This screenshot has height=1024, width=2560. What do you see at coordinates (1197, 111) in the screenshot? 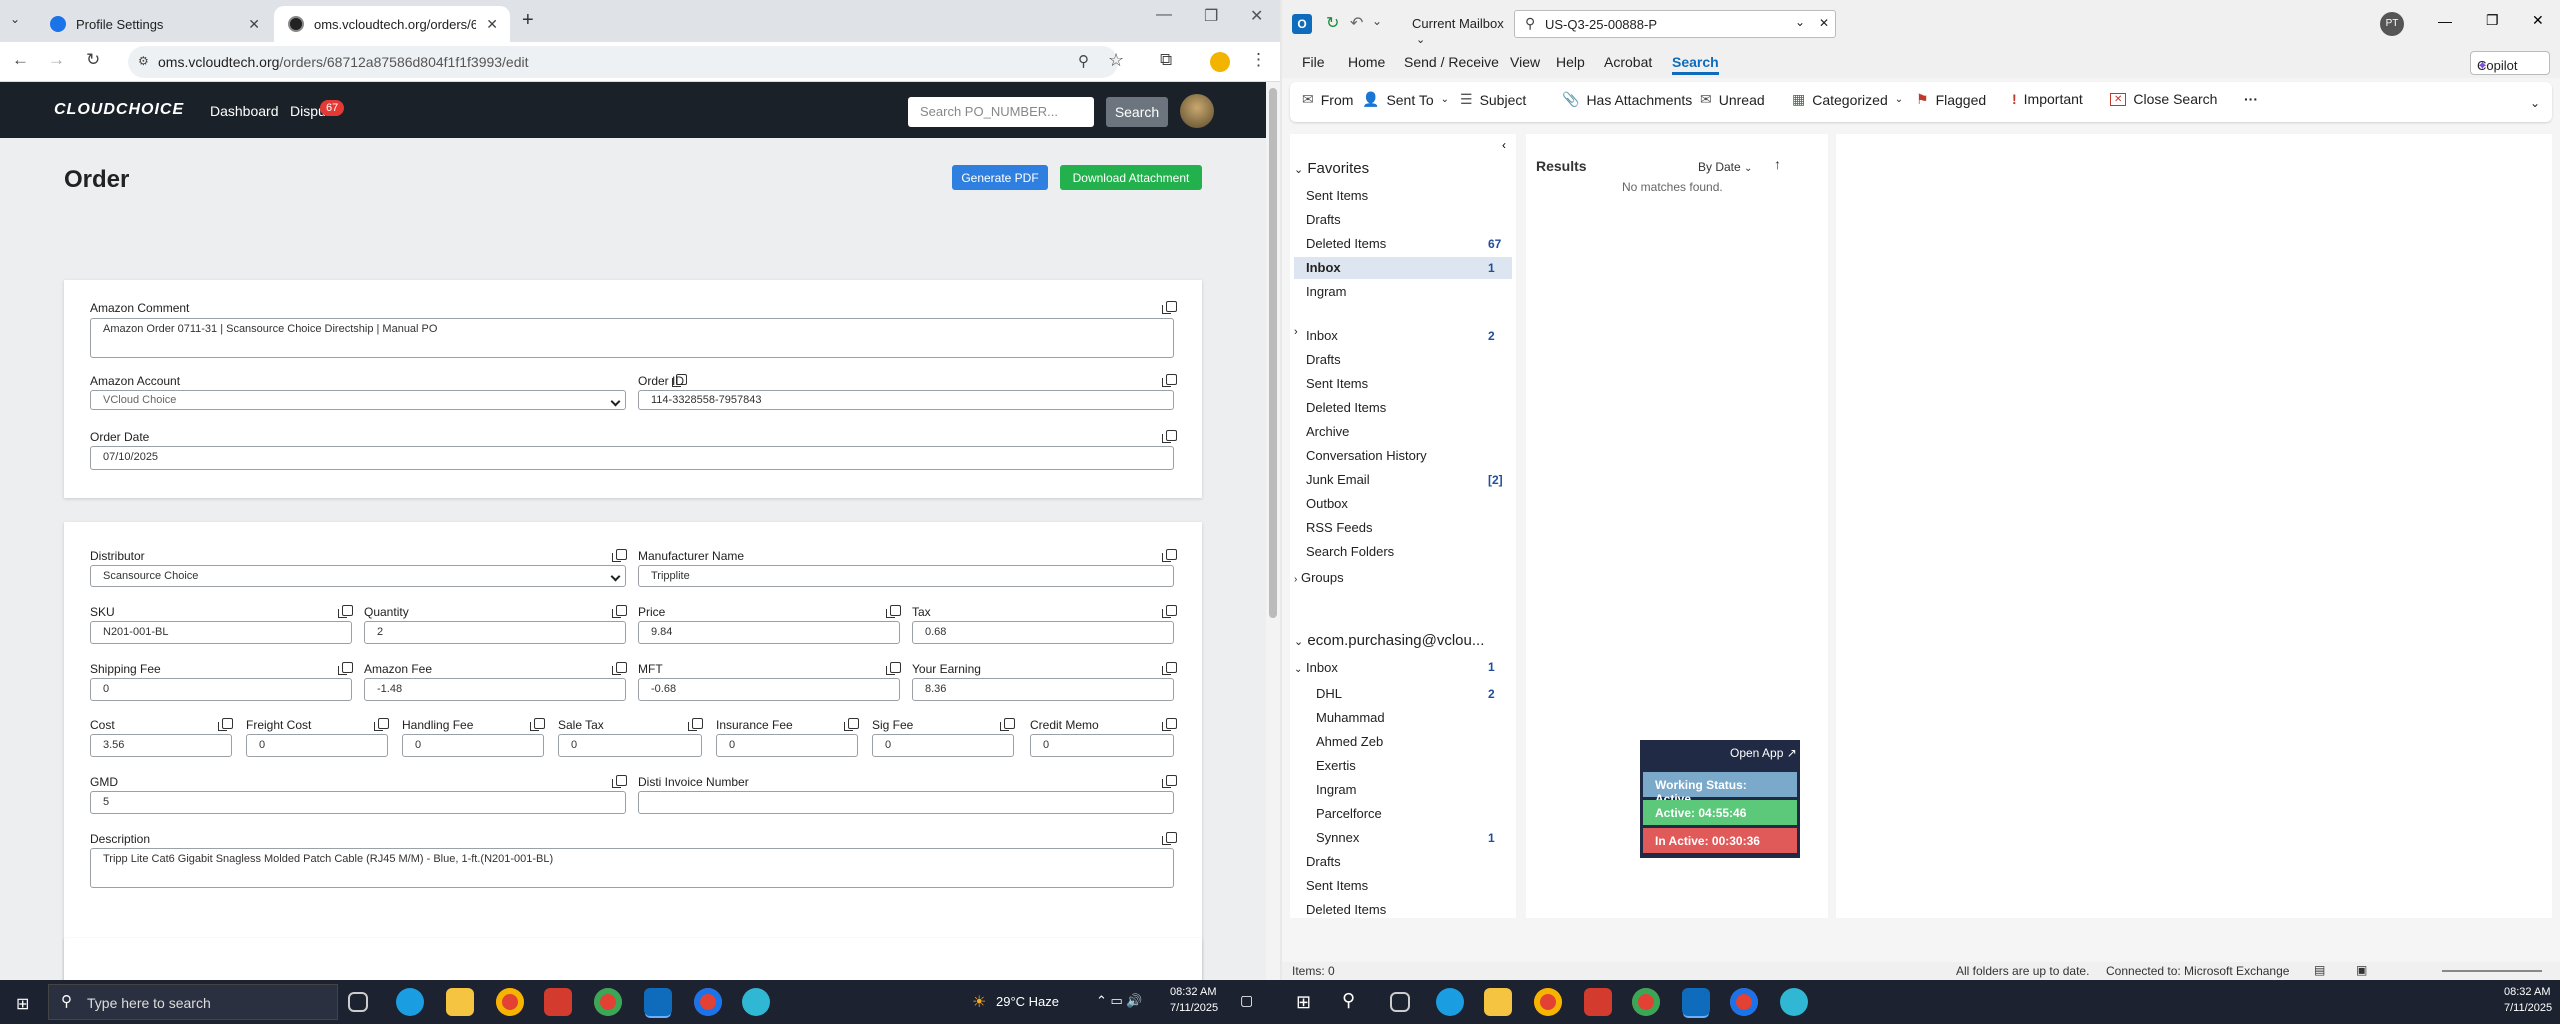
I see `user-avatar` at bounding box center [1197, 111].